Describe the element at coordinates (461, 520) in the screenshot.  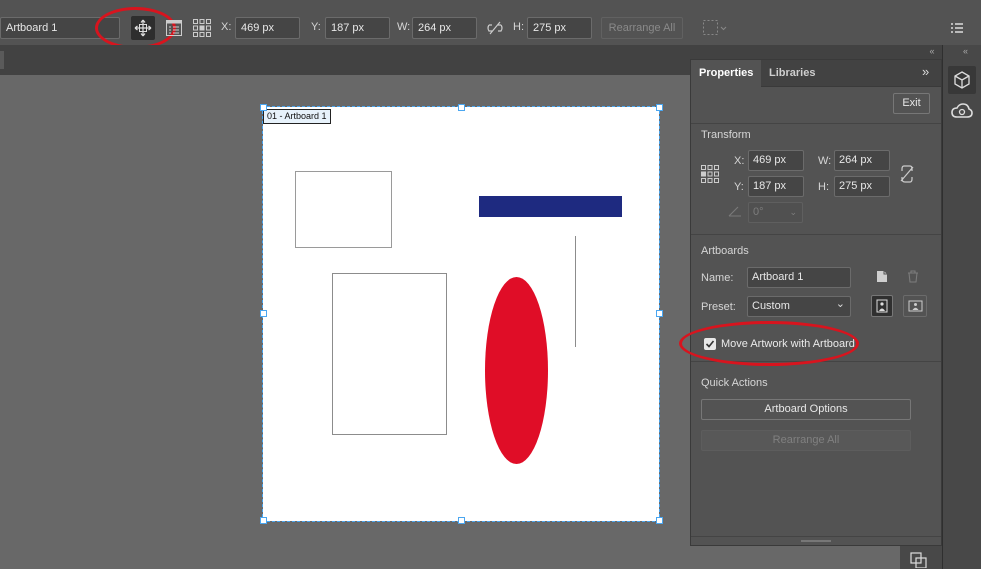
I see `resize-handle-bottom` at that location.